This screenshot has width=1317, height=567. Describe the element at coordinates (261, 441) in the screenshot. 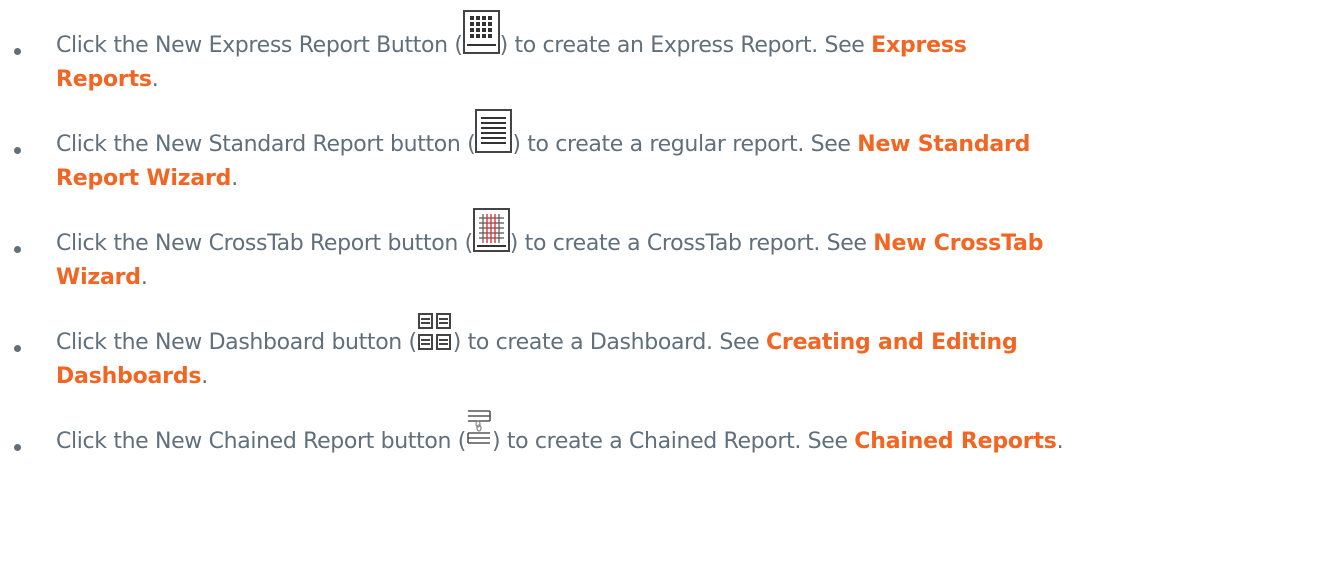

I see `item-text-before: Click the New Chained Report button (` at that location.